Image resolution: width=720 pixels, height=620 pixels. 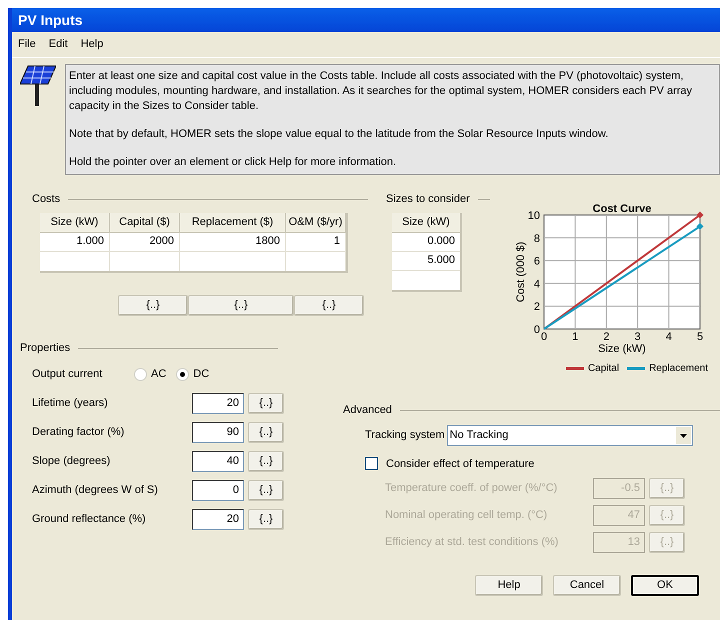 What do you see at coordinates (569, 435) in the screenshot?
I see `tracking-dropdown: No Tracking` at bounding box center [569, 435].